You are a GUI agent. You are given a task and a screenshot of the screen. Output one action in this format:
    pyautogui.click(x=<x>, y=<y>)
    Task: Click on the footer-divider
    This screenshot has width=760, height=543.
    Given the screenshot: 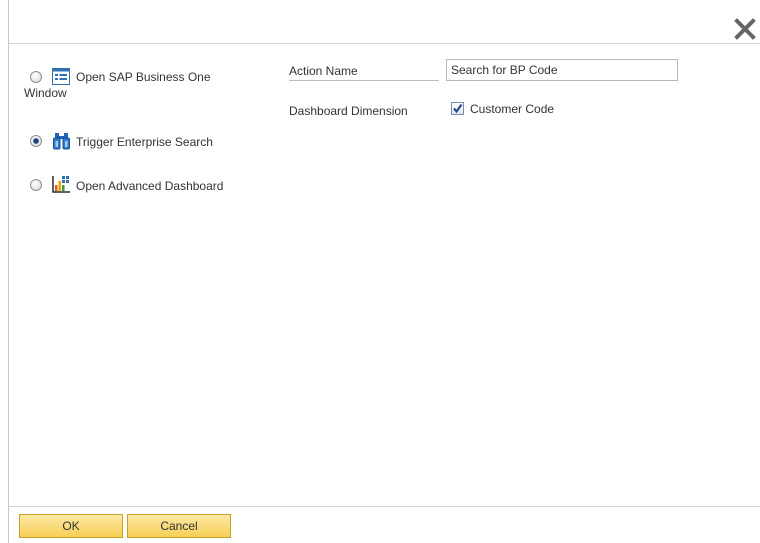 What is the action you would take?
    pyautogui.click(x=384, y=506)
    